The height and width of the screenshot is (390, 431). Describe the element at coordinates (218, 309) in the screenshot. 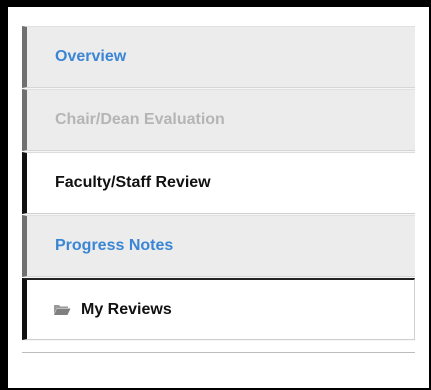

I see `sidebar-item-my-reviews: My Reviews` at that location.